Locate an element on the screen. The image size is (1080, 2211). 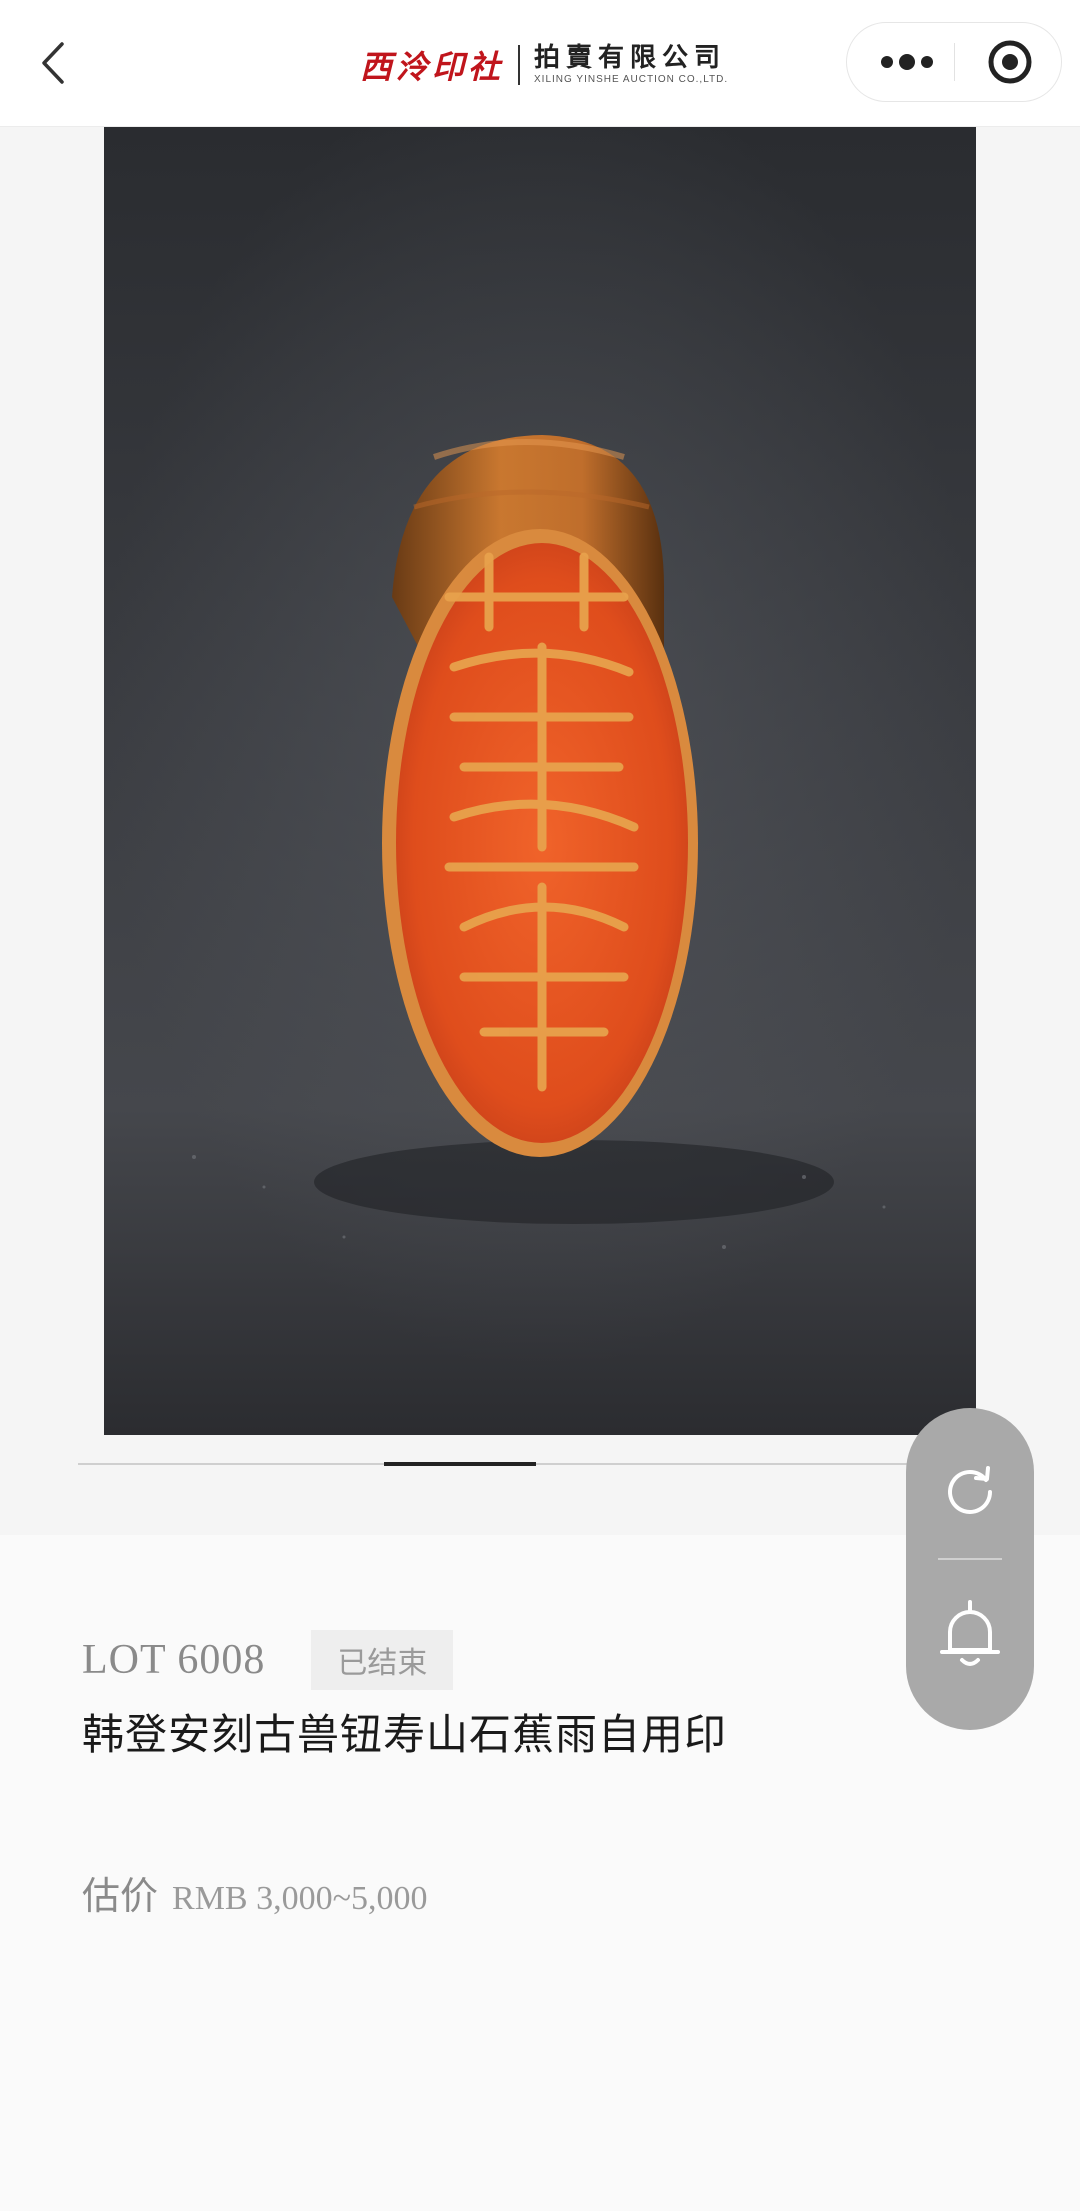
estimate-label: 估价 is located at coordinates (120, 1896).